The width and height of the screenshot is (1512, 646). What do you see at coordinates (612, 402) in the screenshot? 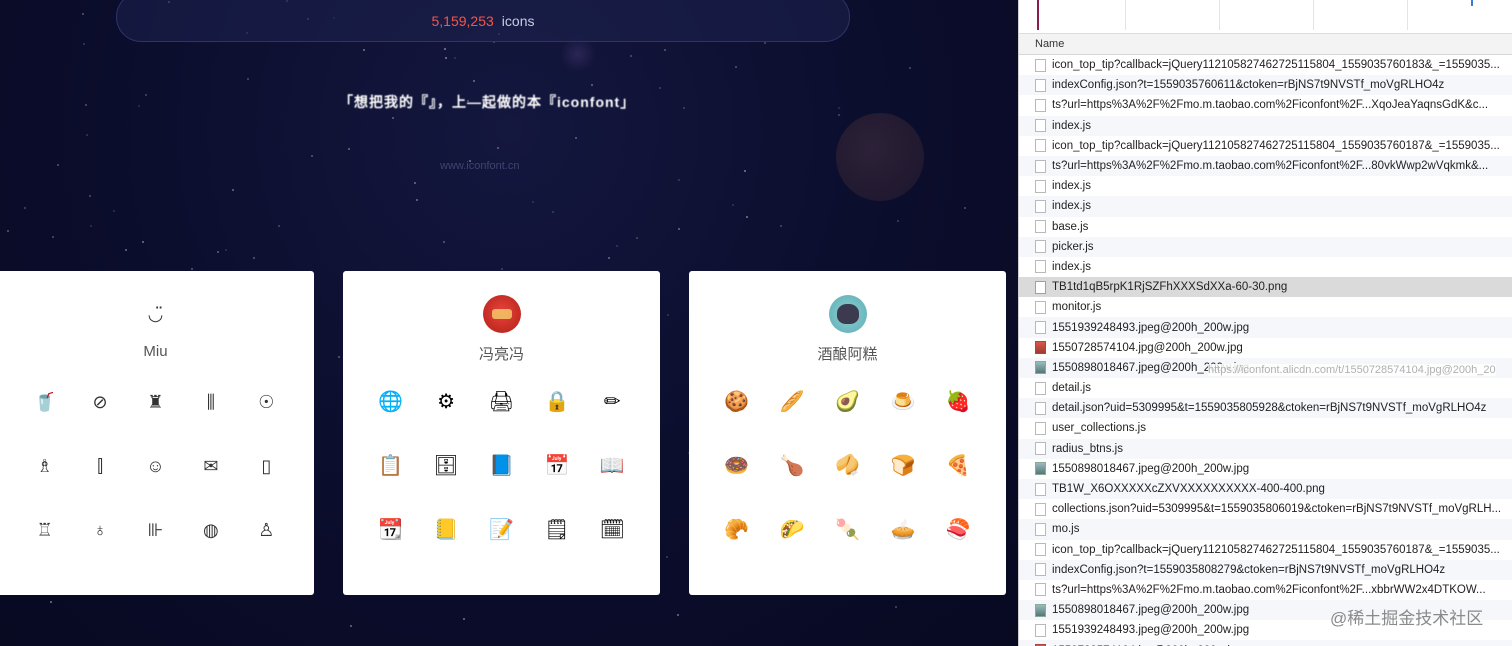
I see `pencil-ruler-icon: ✏` at bounding box center [612, 402].